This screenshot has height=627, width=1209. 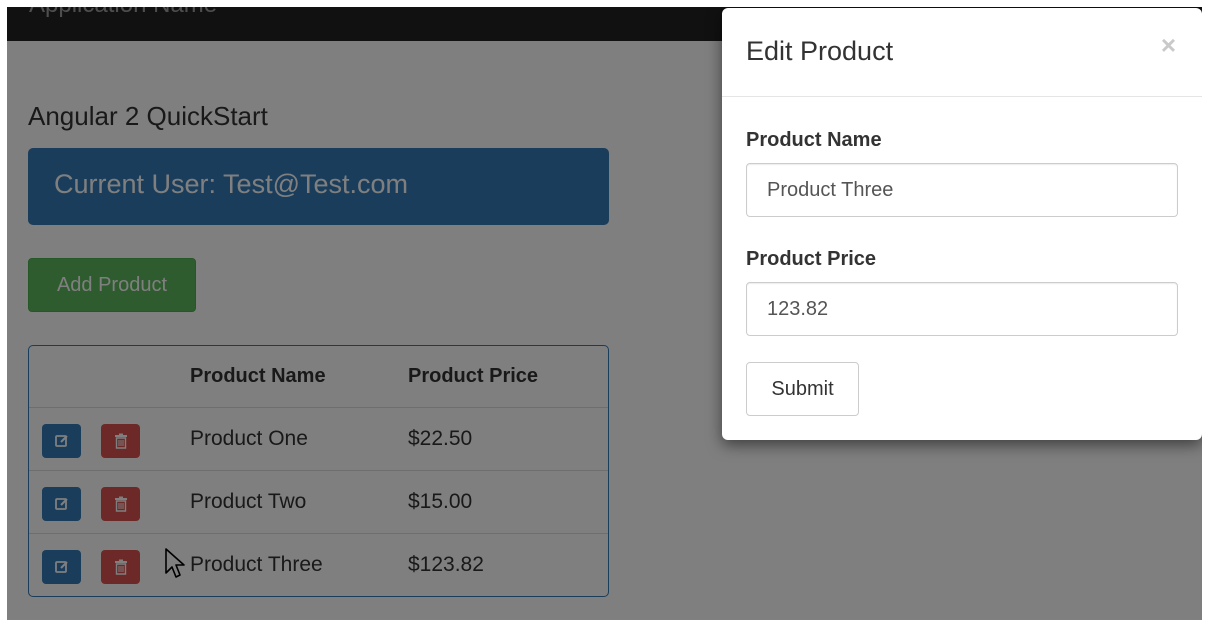 What do you see at coordinates (814, 140) in the screenshot?
I see `product-name-label: Product Name` at bounding box center [814, 140].